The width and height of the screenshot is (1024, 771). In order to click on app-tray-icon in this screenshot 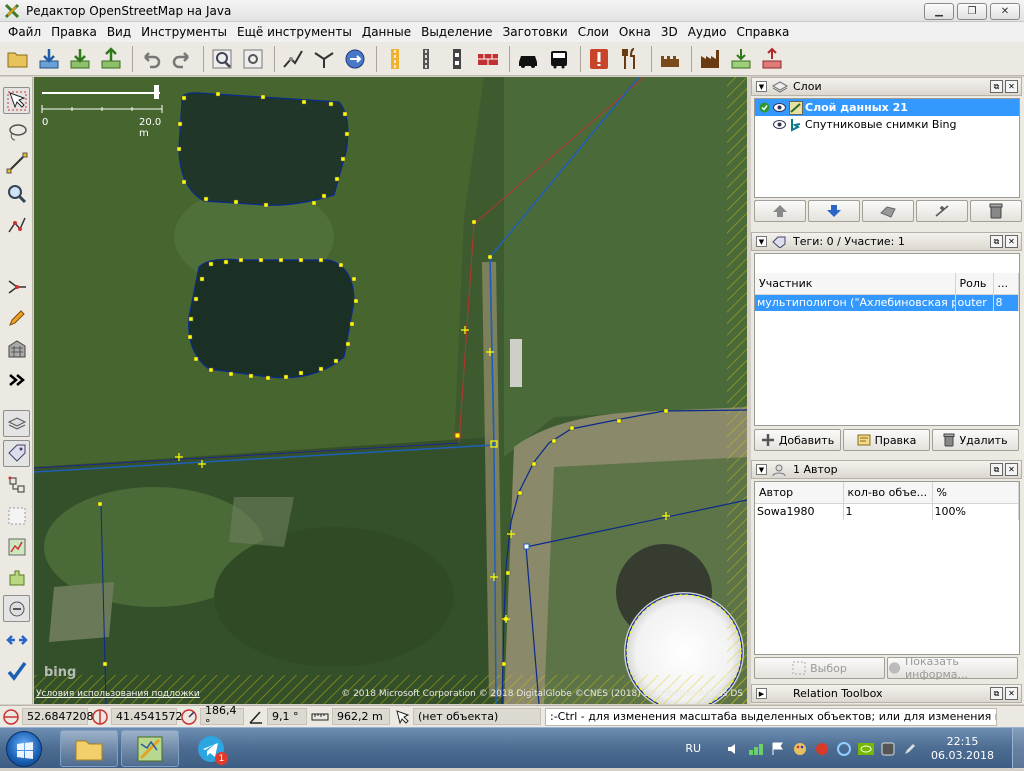, I will do `click(888, 749)`.